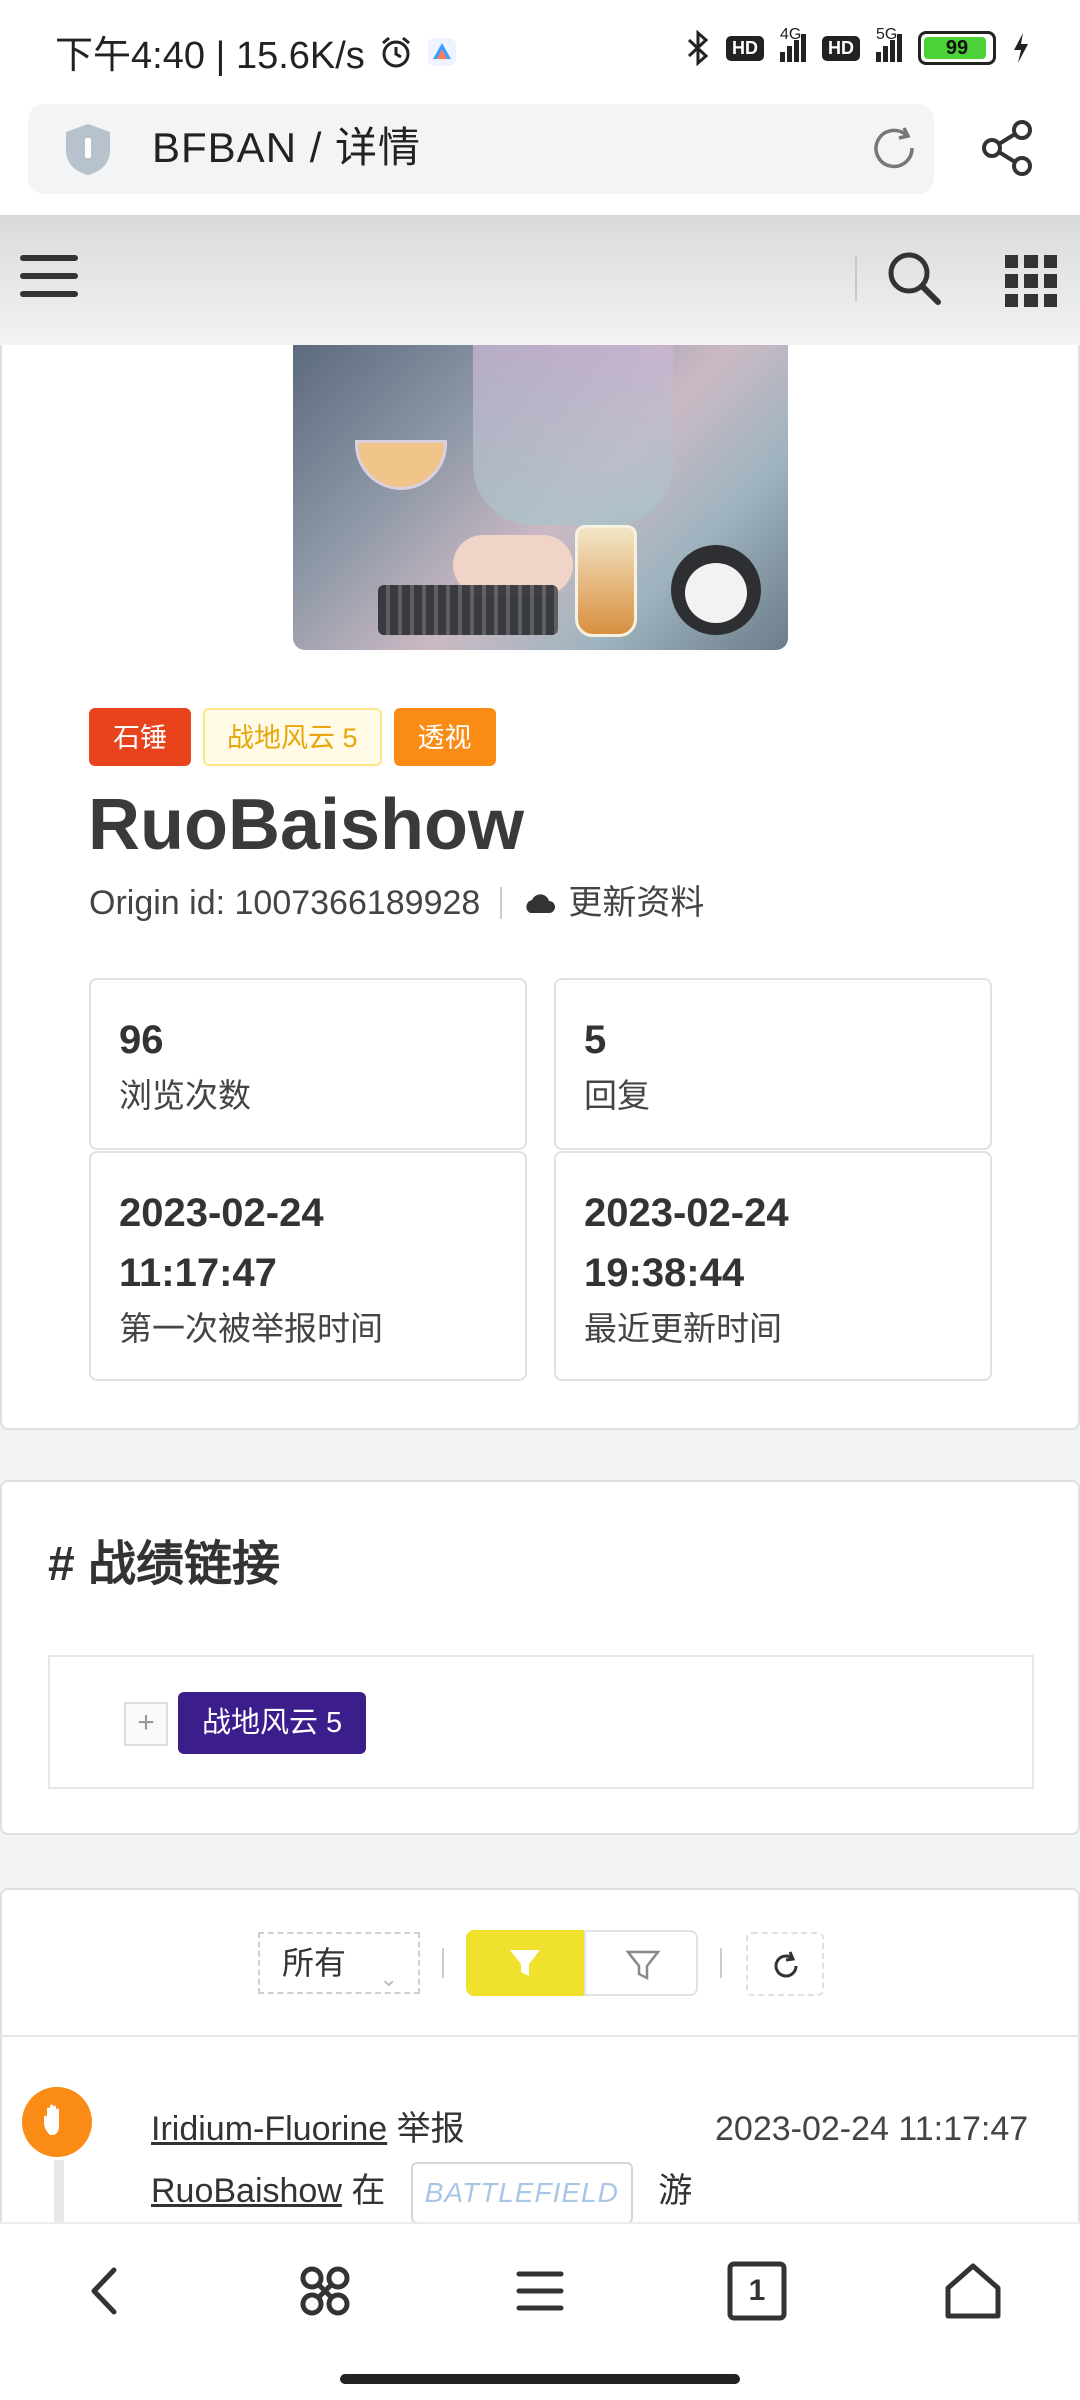 The height and width of the screenshot is (2400, 1080). Describe the element at coordinates (773, 1064) in the screenshot. I see `stat-replies: 5 回复` at that location.